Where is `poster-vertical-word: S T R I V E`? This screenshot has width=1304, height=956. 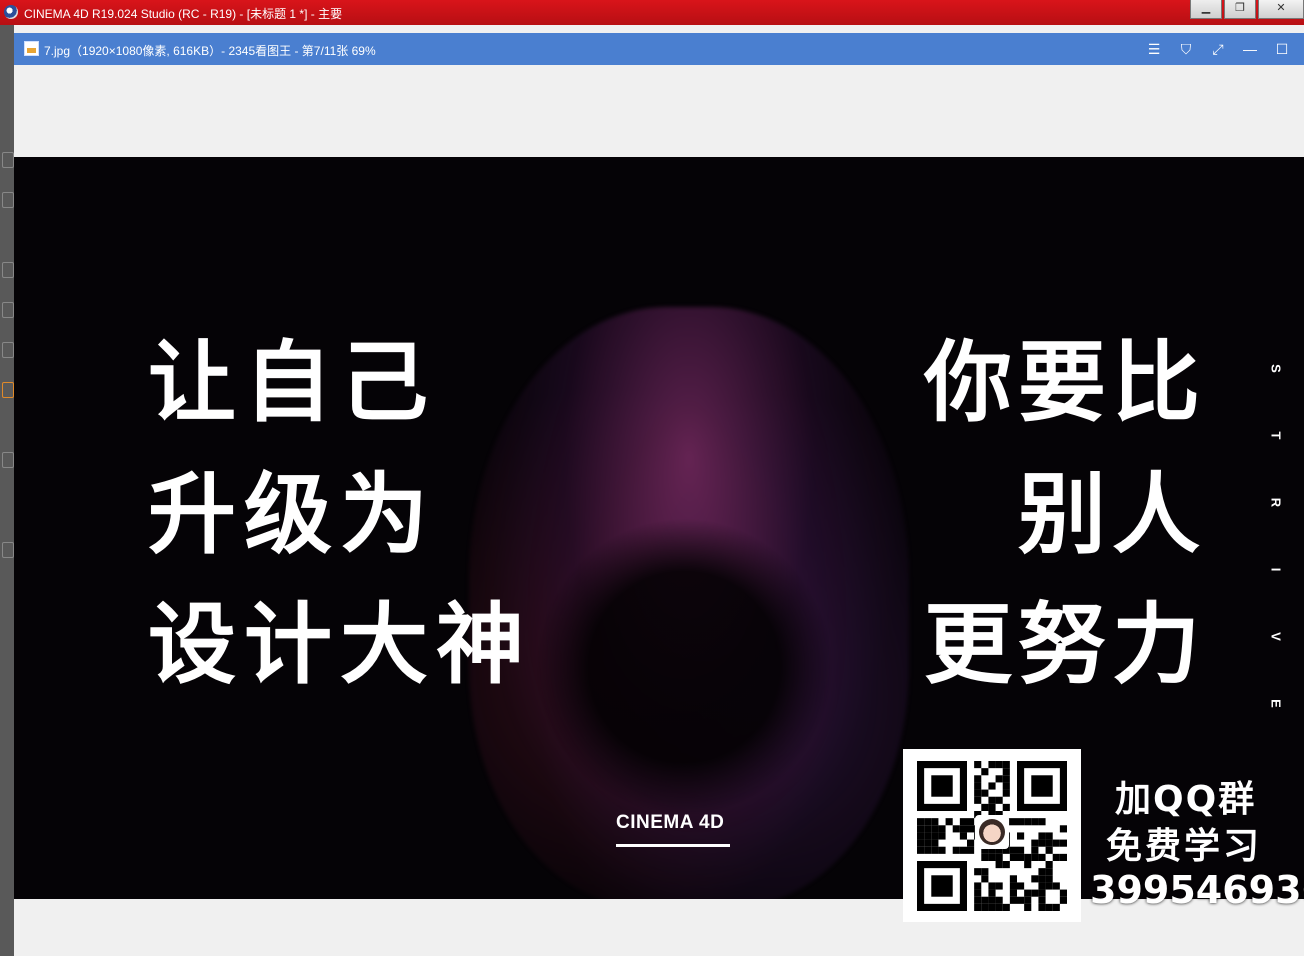 poster-vertical-word: S T R I V E is located at coordinates (1263, 536).